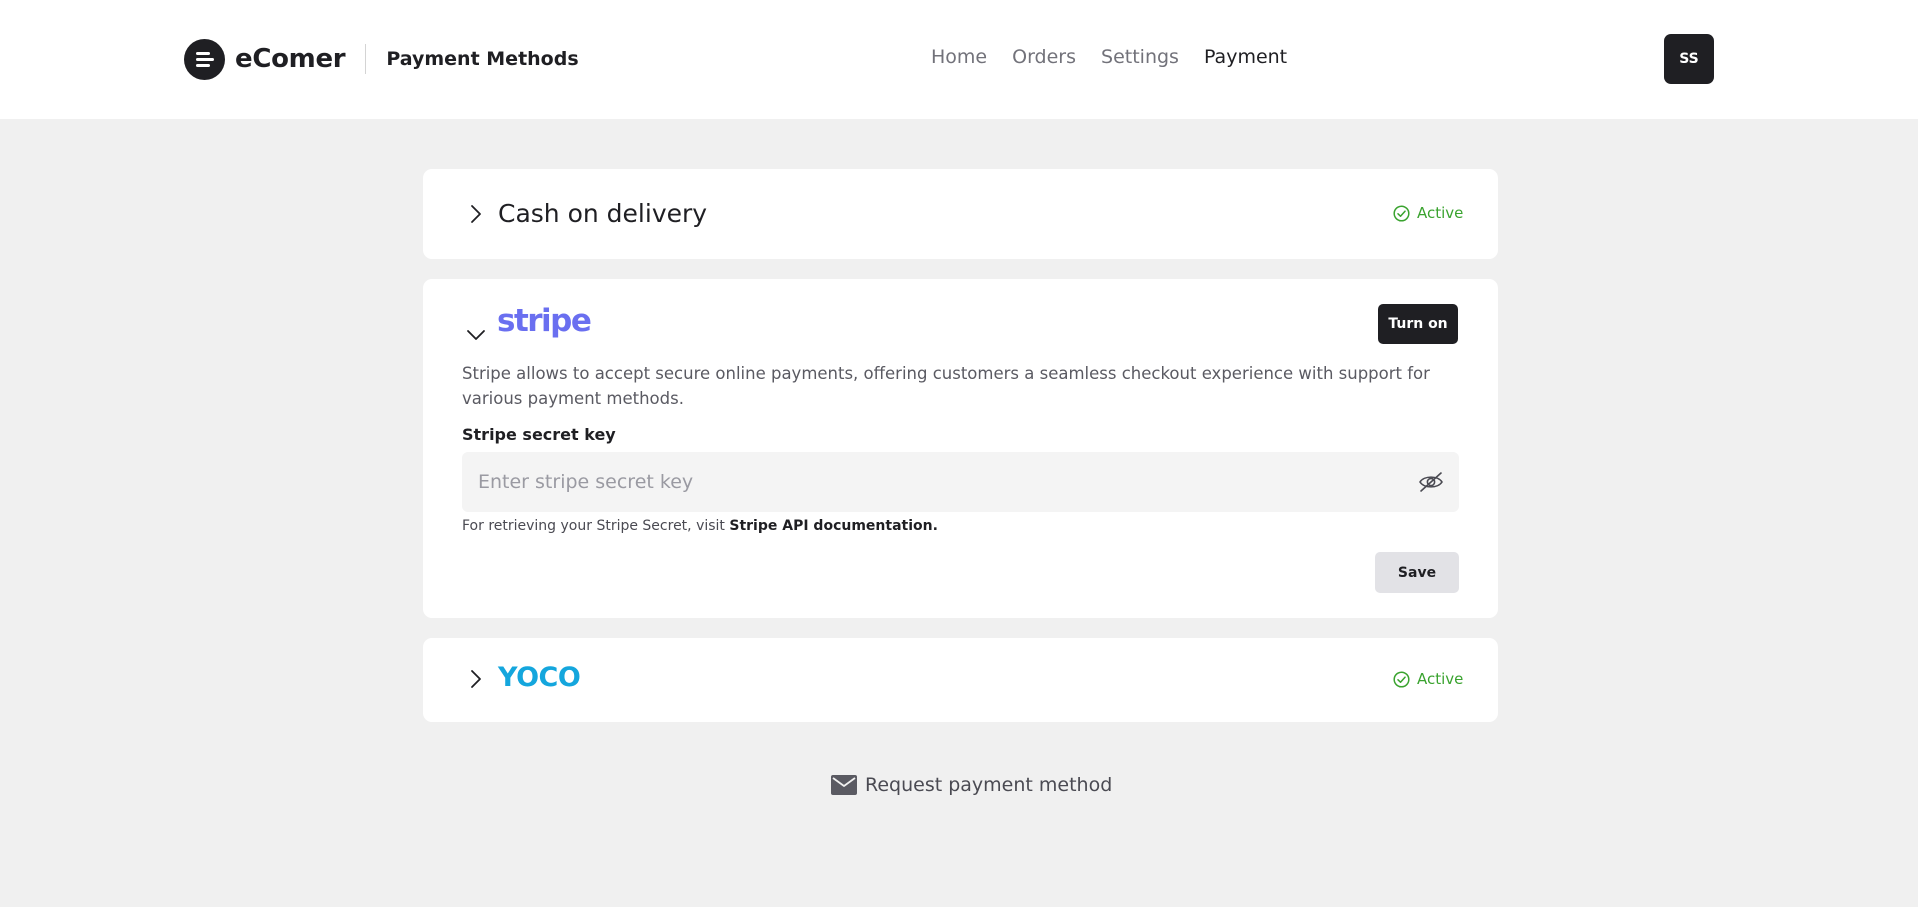  I want to click on chevron-down-icon, so click(476, 335).